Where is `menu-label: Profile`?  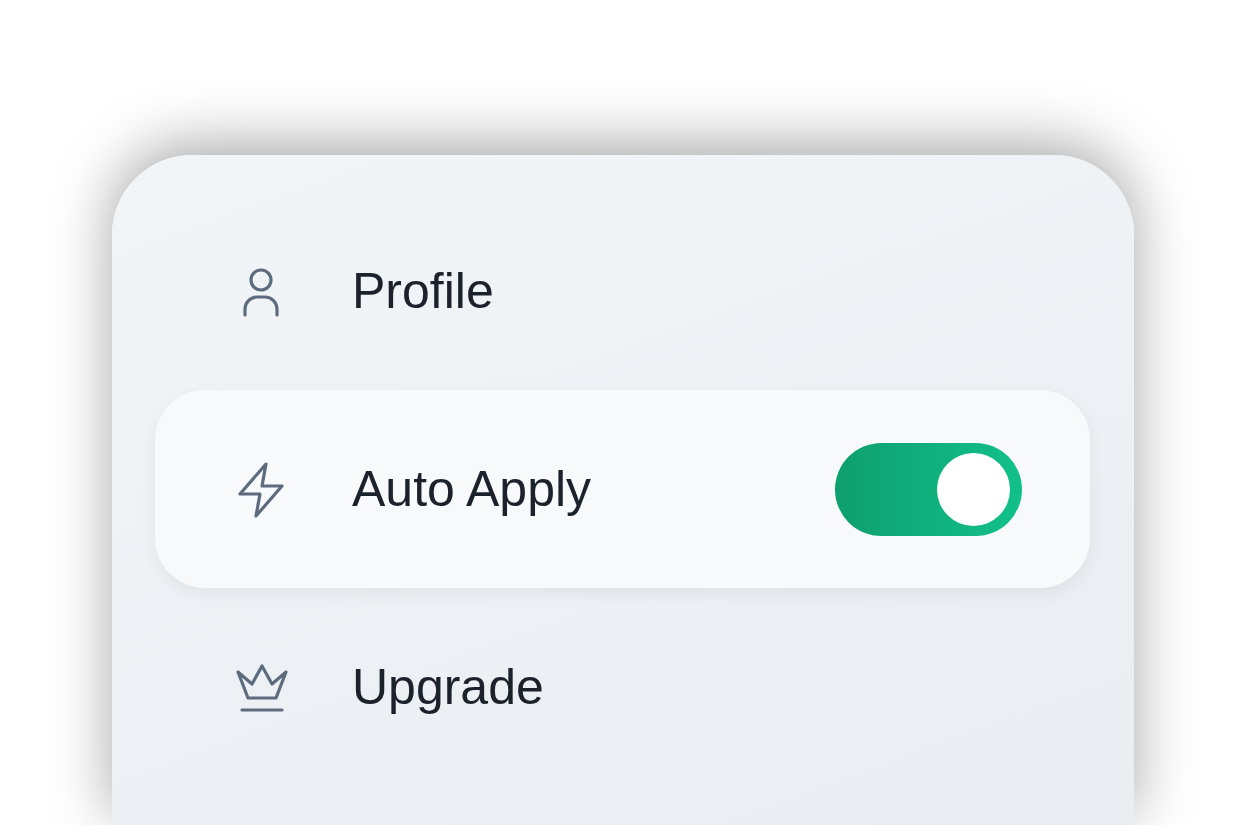
menu-label: Profile is located at coordinates (423, 291).